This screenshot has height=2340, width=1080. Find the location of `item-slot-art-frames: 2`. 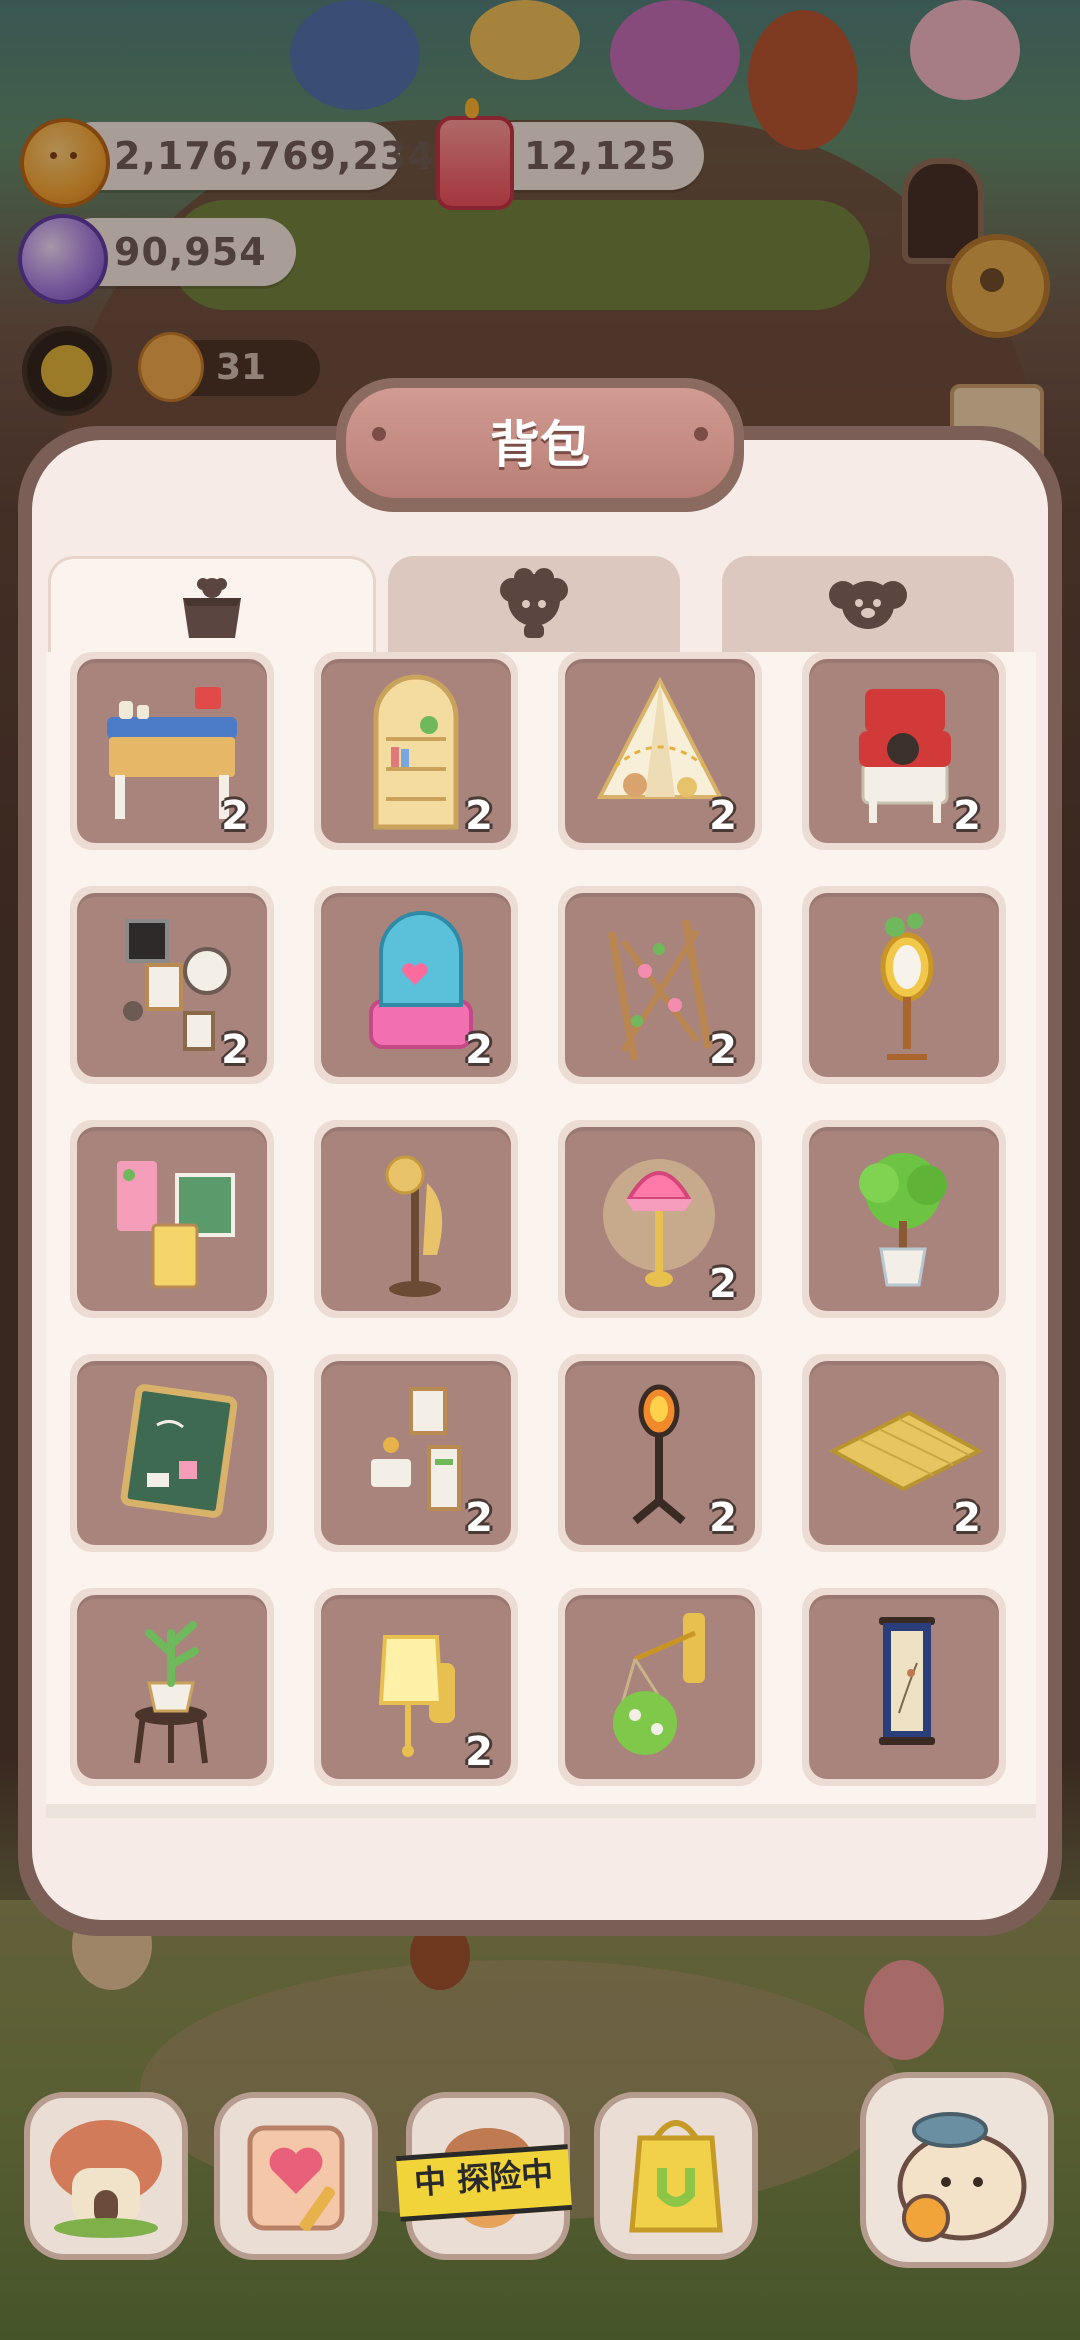

item-slot-art-frames: 2 is located at coordinates (416, 1453).